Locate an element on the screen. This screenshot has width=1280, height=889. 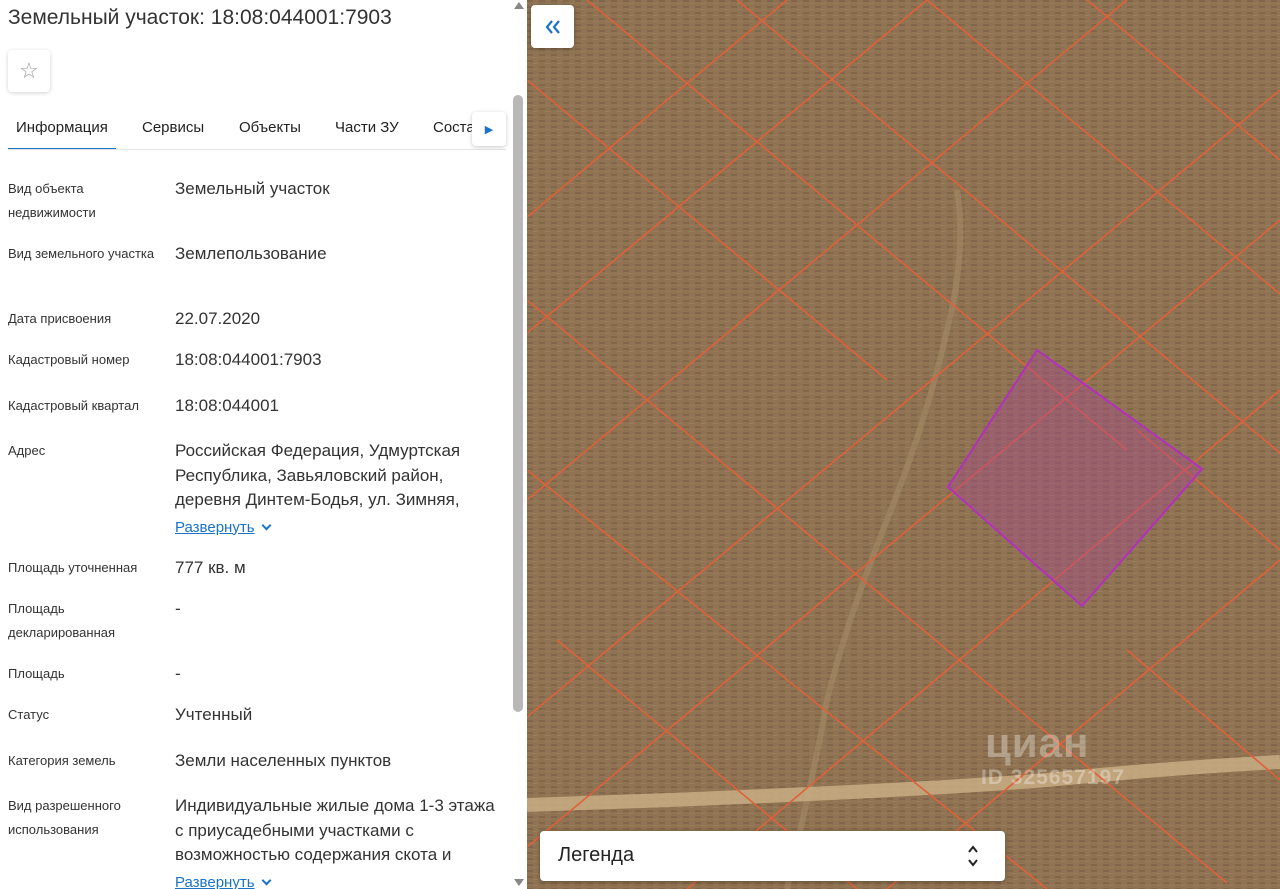
tab-composition: Соста is located at coordinates (454, 127).